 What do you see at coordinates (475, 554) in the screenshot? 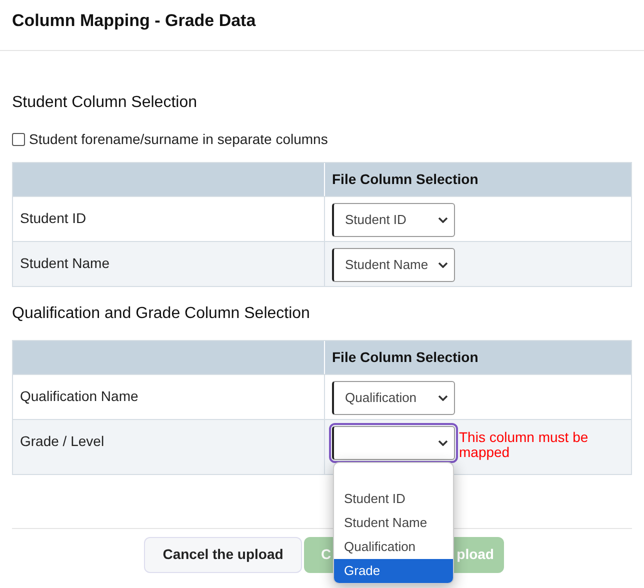
I see `button-label-end: pload` at bounding box center [475, 554].